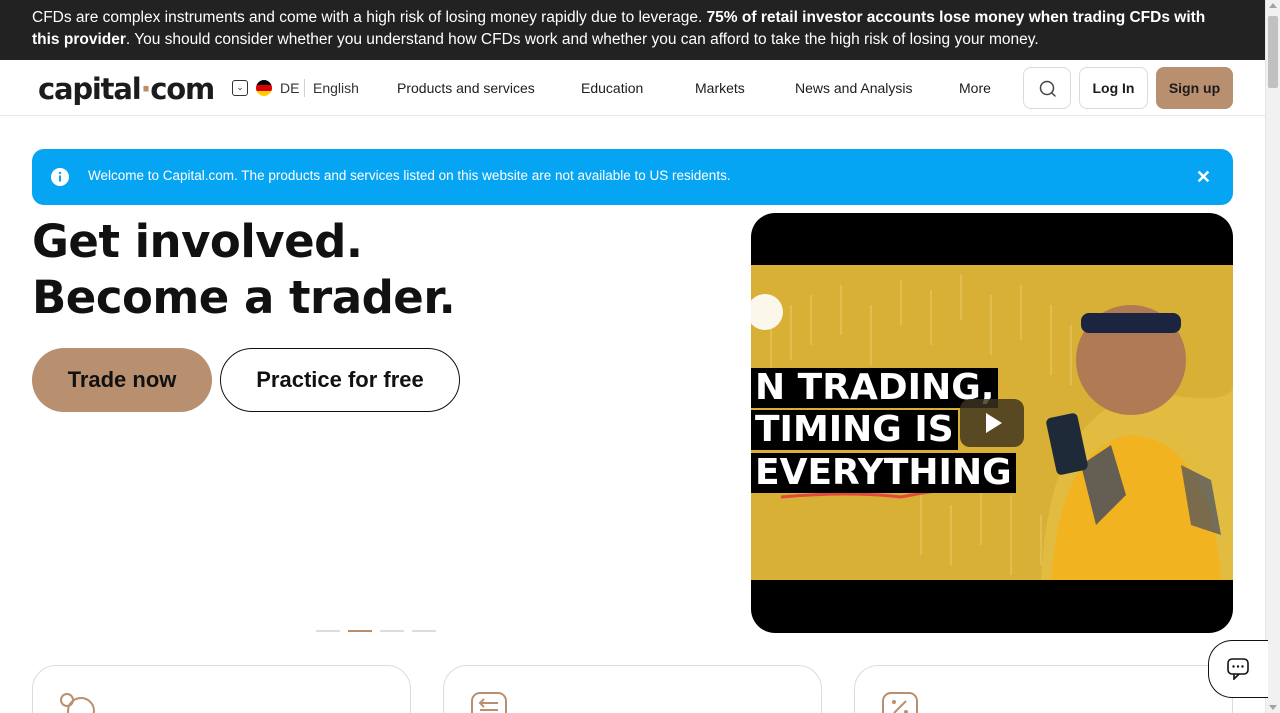 The image size is (1280, 713). Describe the element at coordinates (900, 702) in the screenshot. I see `percent-icon` at that location.